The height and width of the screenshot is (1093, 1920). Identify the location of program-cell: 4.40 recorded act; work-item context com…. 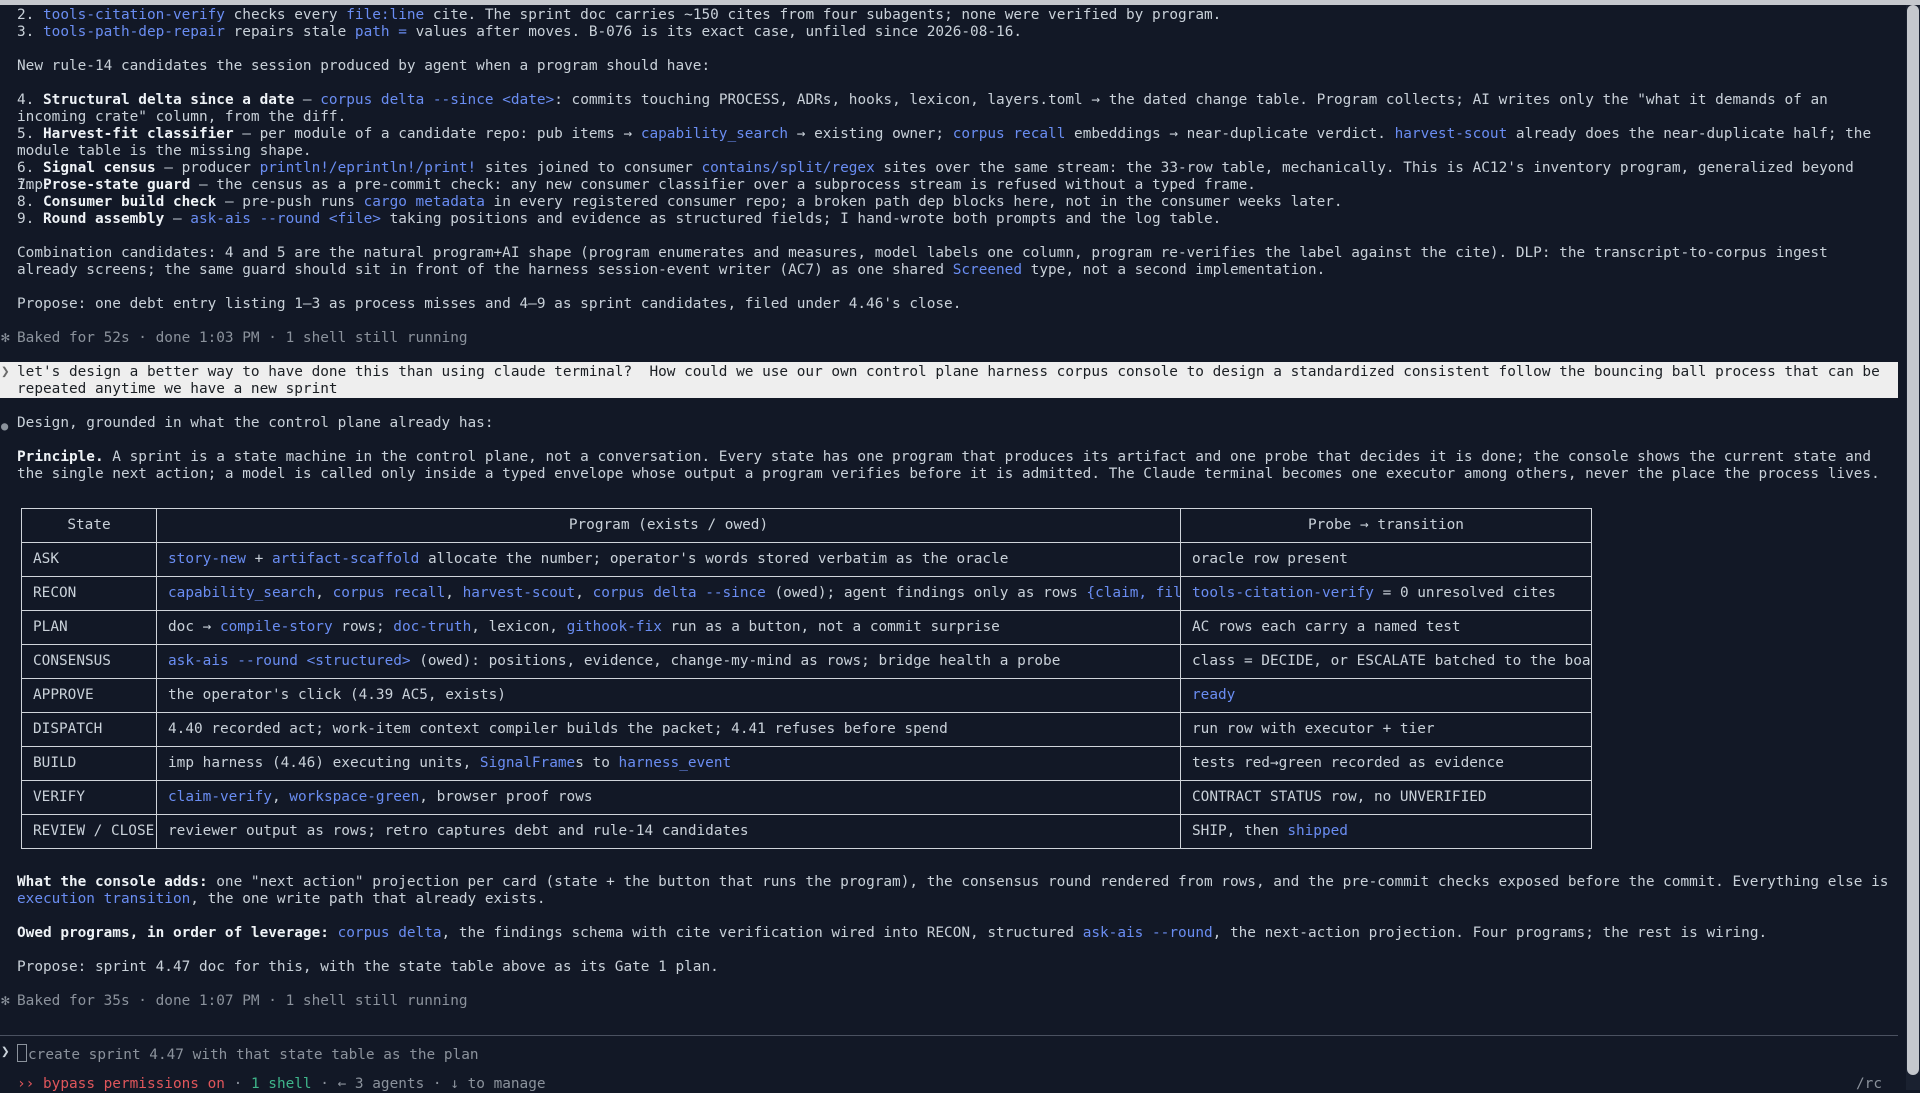
(668, 729).